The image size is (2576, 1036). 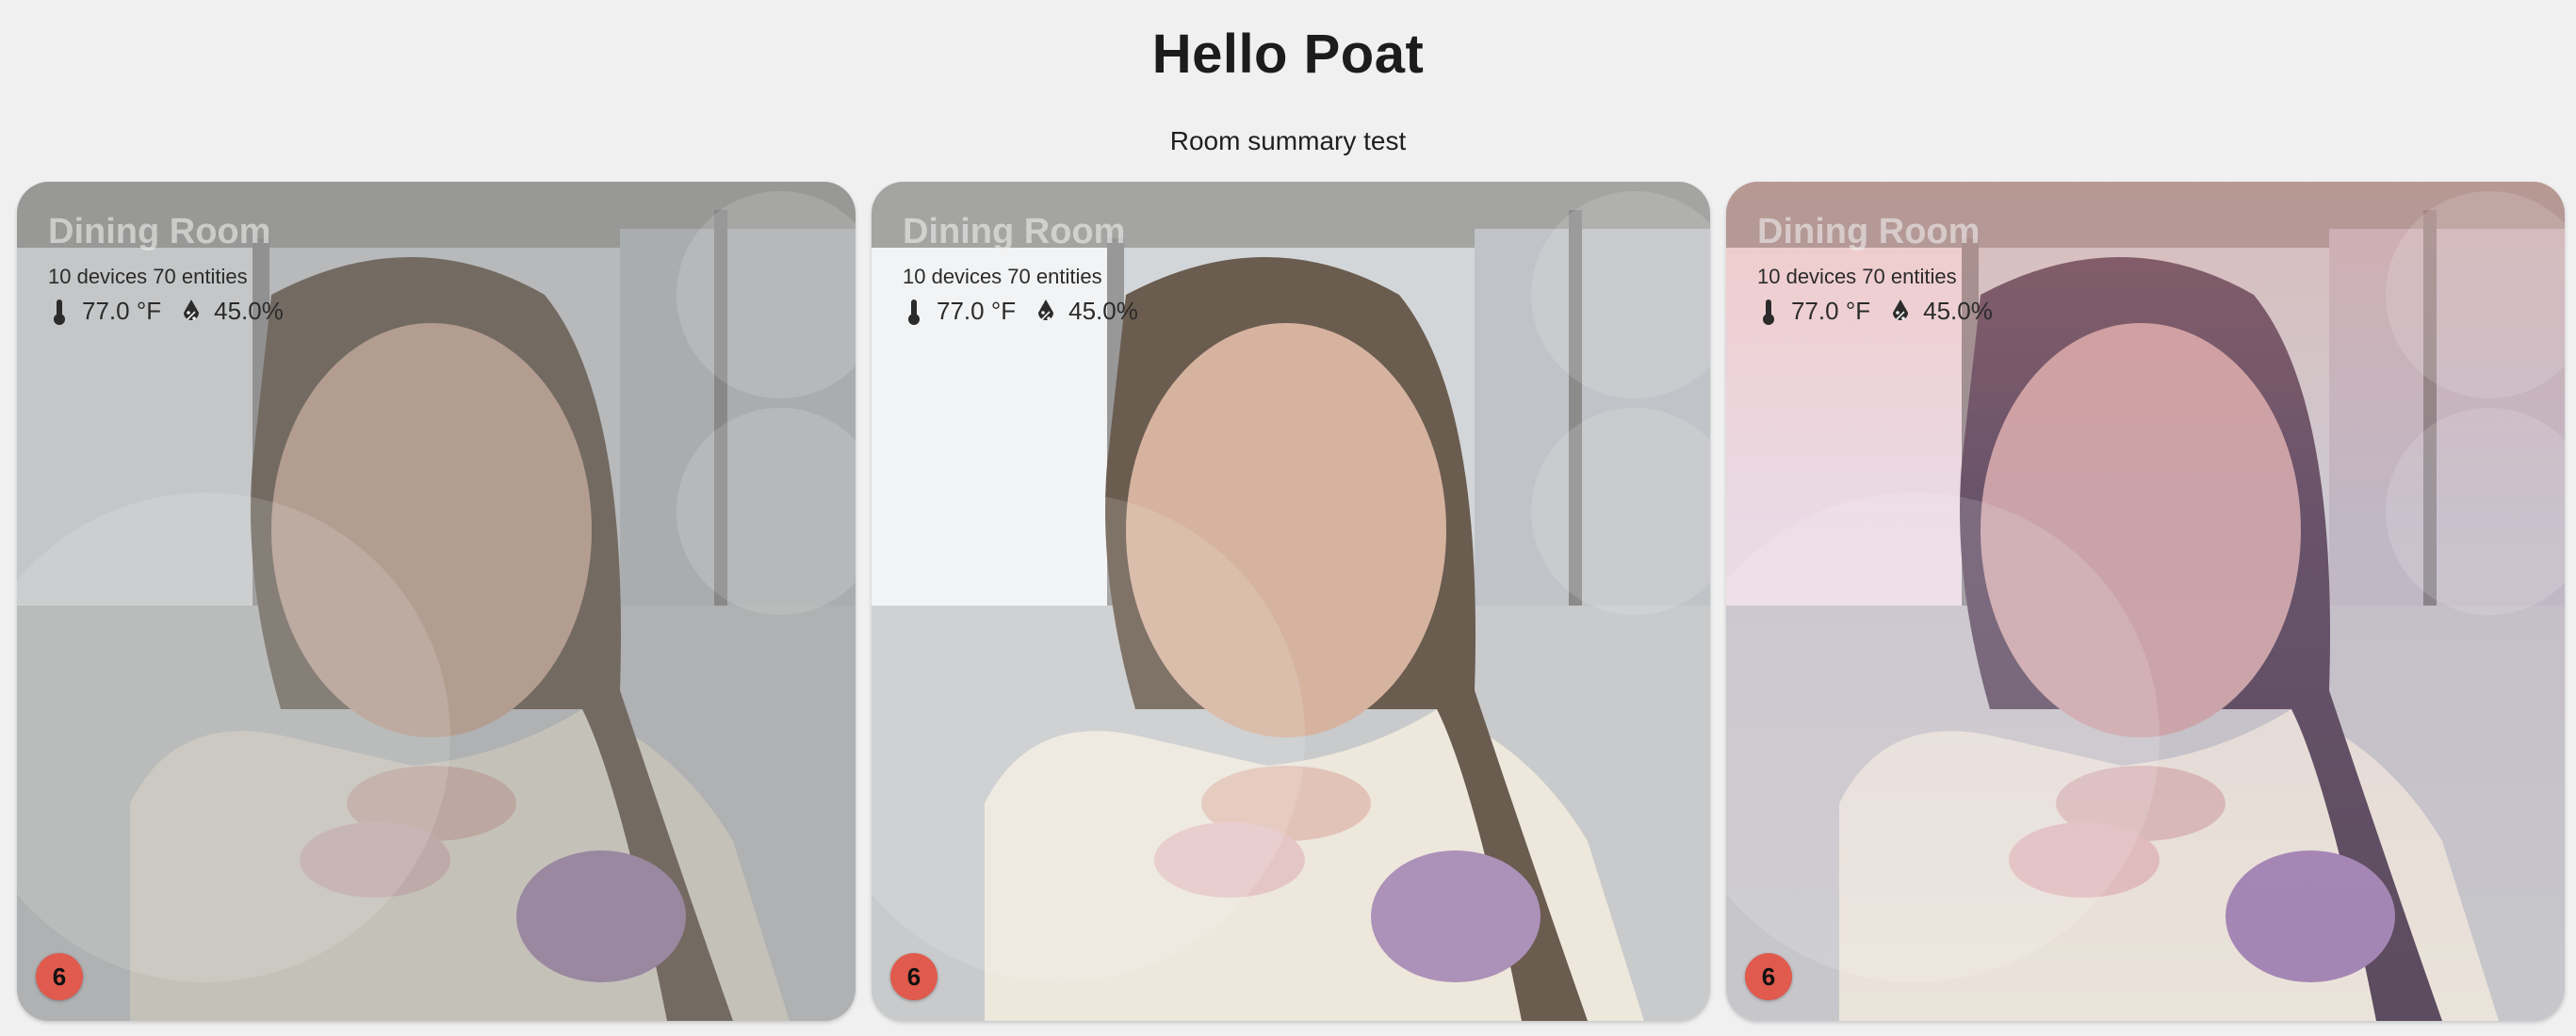 What do you see at coordinates (1288, 140) in the screenshot?
I see `page-subtitle: Room summary test` at bounding box center [1288, 140].